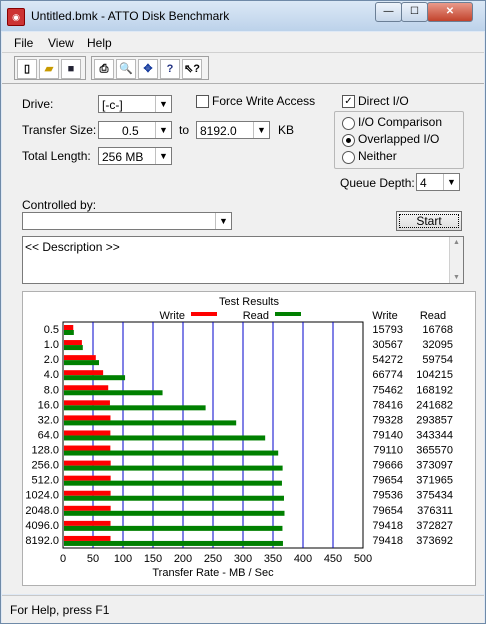 This screenshot has width=486, height=624. I want to click on write-value: 79654, so click(387, 511).